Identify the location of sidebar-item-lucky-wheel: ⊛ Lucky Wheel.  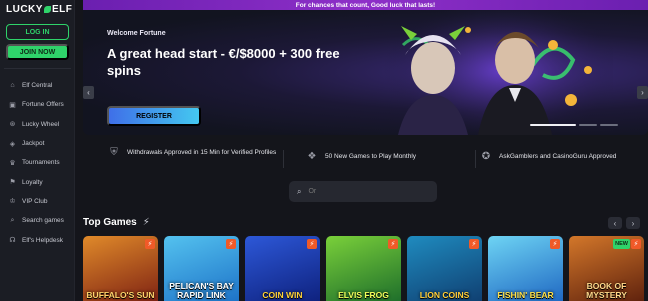
(37, 124).